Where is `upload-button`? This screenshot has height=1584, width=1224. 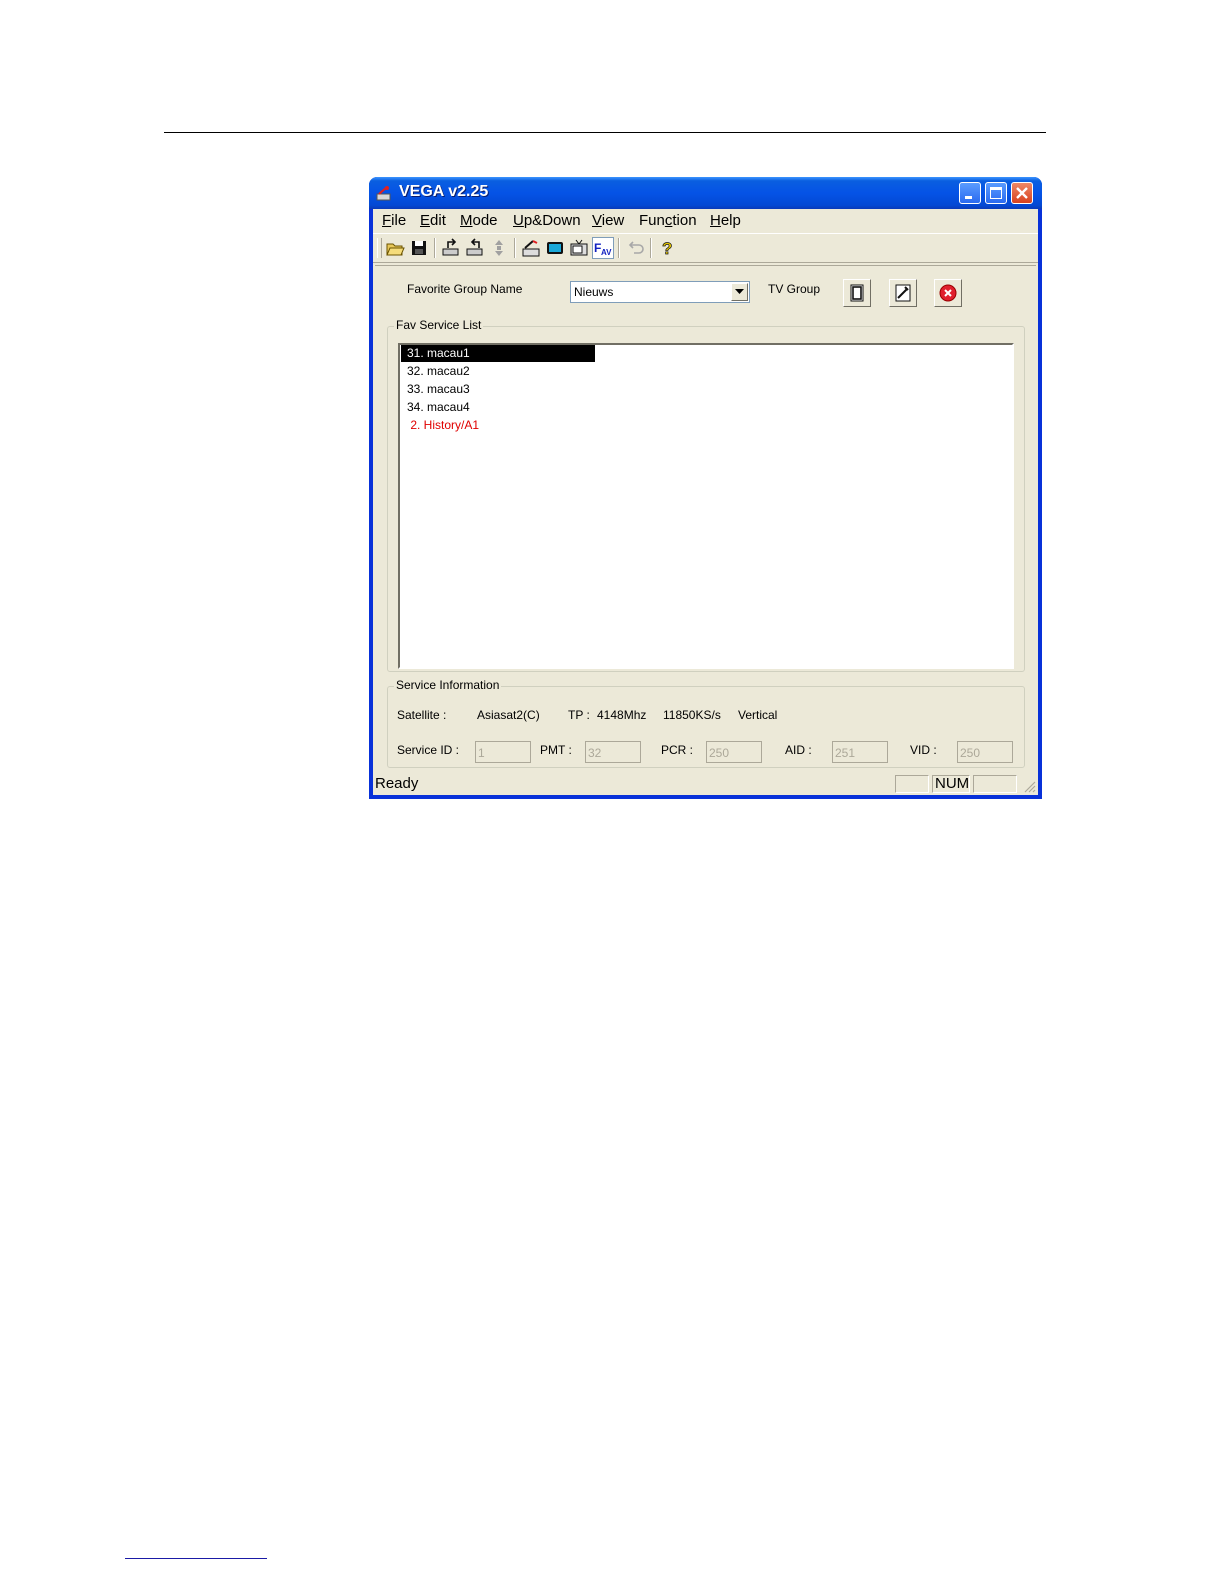 upload-button is located at coordinates (451, 248).